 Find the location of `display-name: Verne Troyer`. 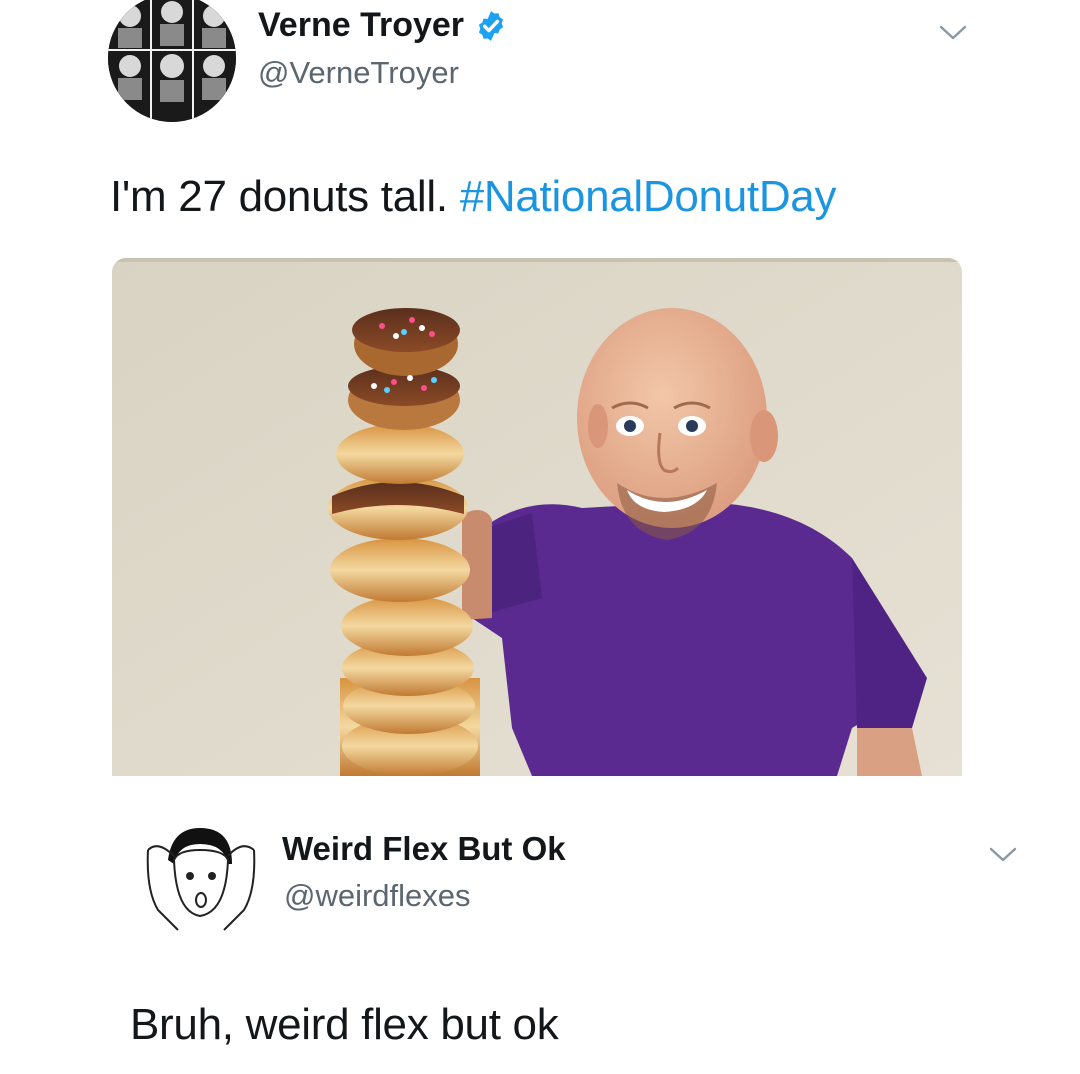

display-name: Verne Troyer is located at coordinates (361, 25).